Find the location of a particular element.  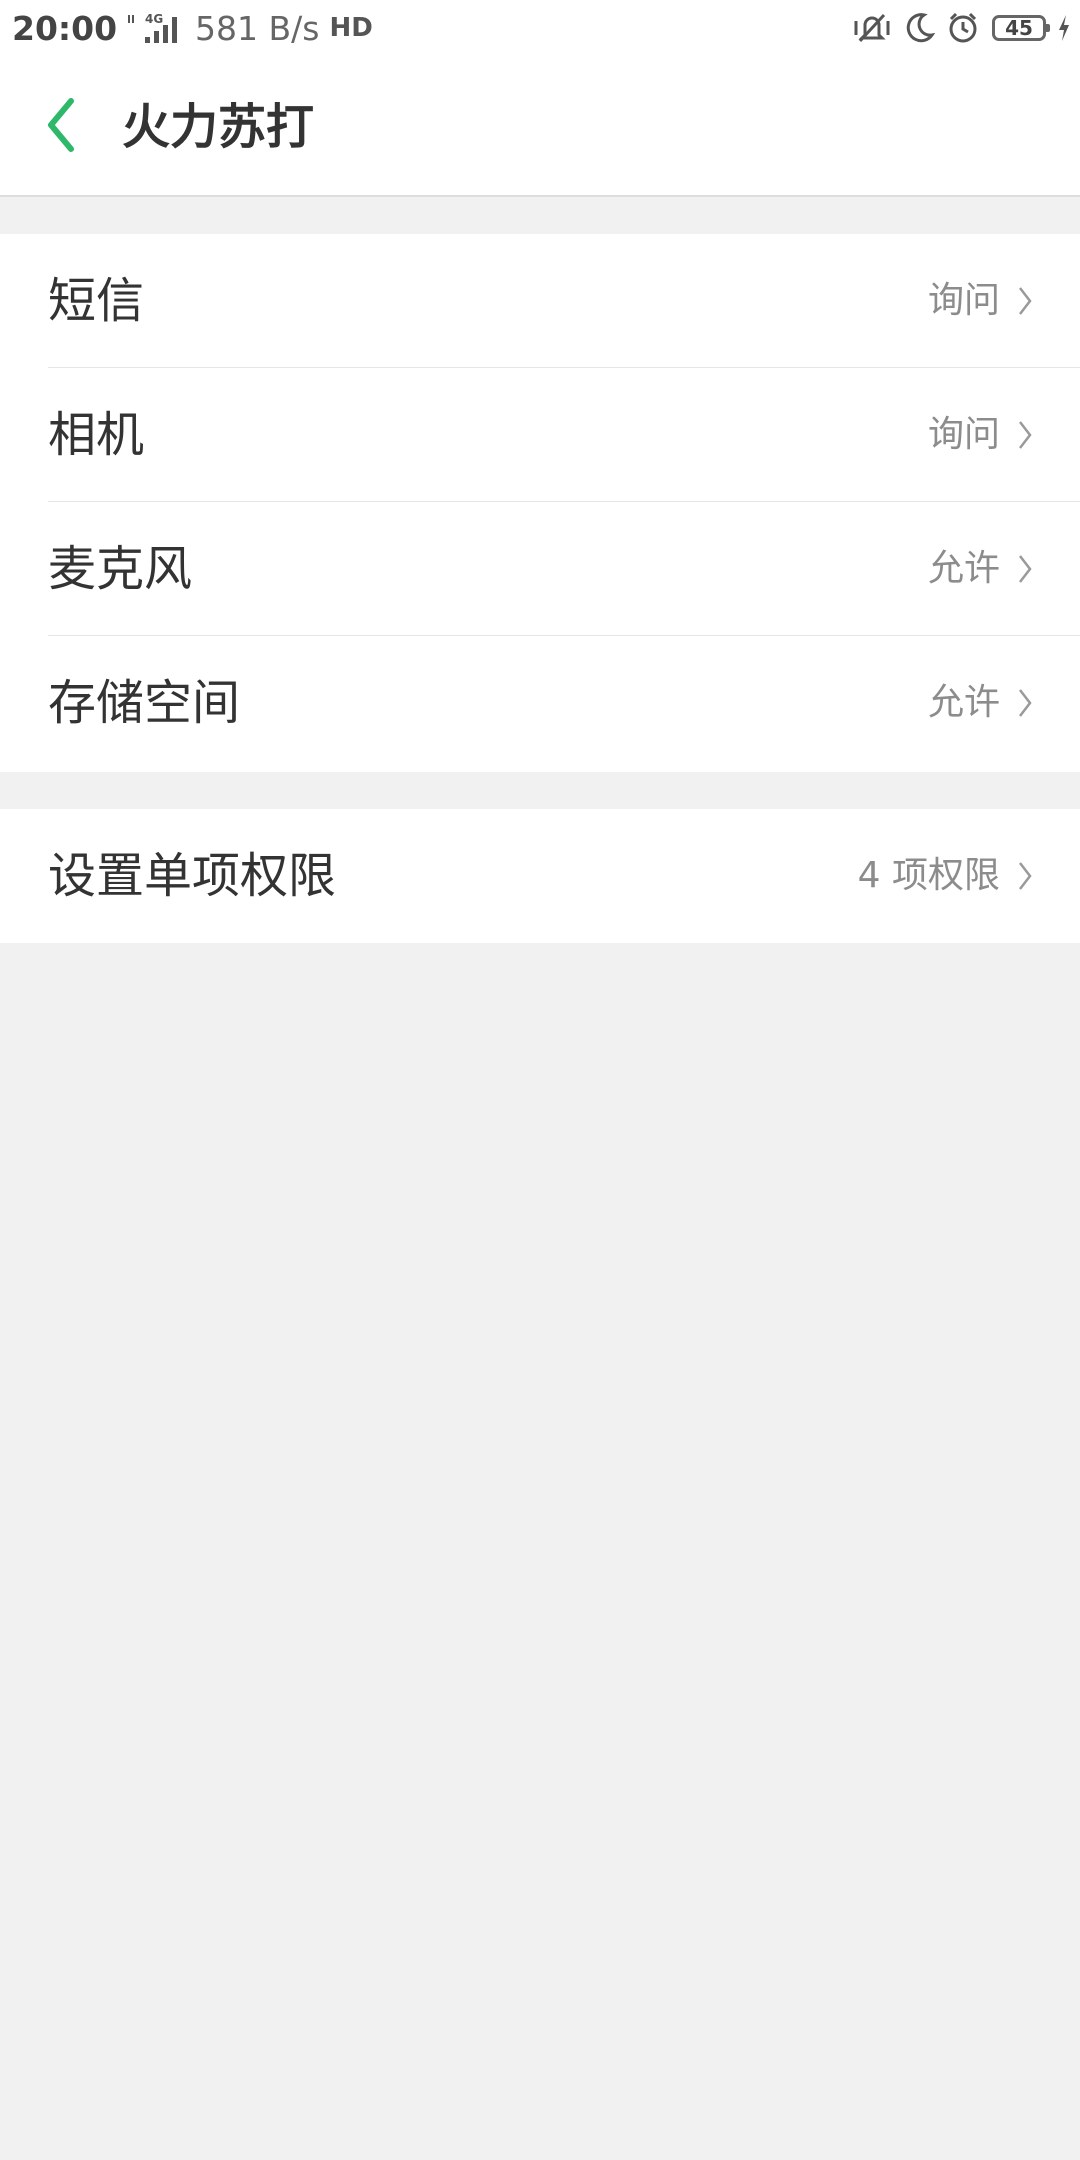

permission-row-camera: 相机 询问 is located at coordinates (540, 435).